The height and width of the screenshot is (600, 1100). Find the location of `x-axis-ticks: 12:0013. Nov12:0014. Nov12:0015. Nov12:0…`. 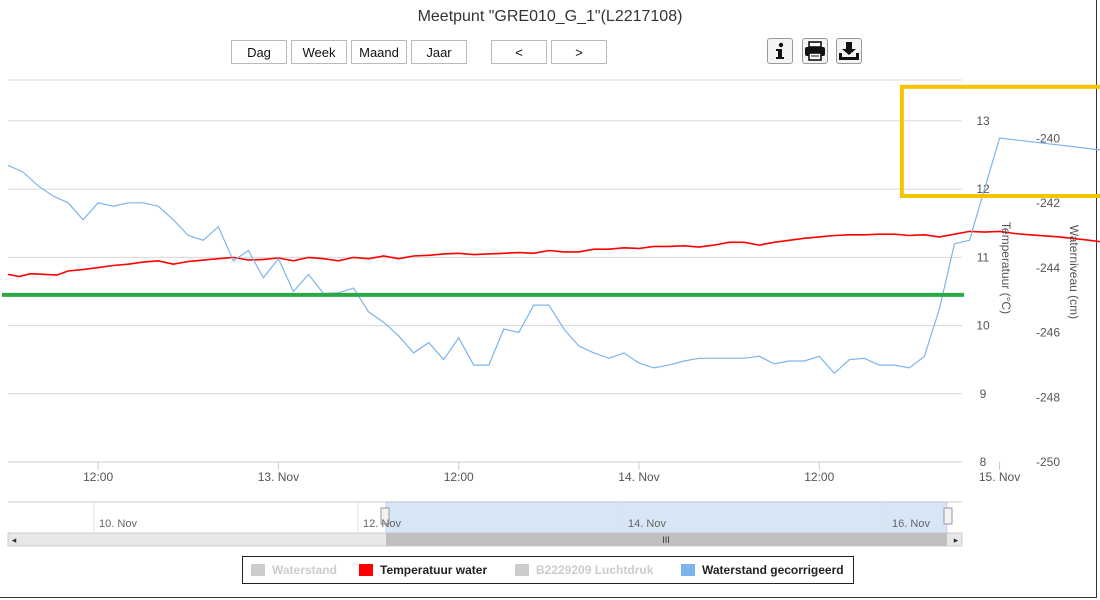

x-axis-ticks: 12:0013. Nov12:0014. Nov12:0015. Nov12:0… is located at coordinates (551, 473).